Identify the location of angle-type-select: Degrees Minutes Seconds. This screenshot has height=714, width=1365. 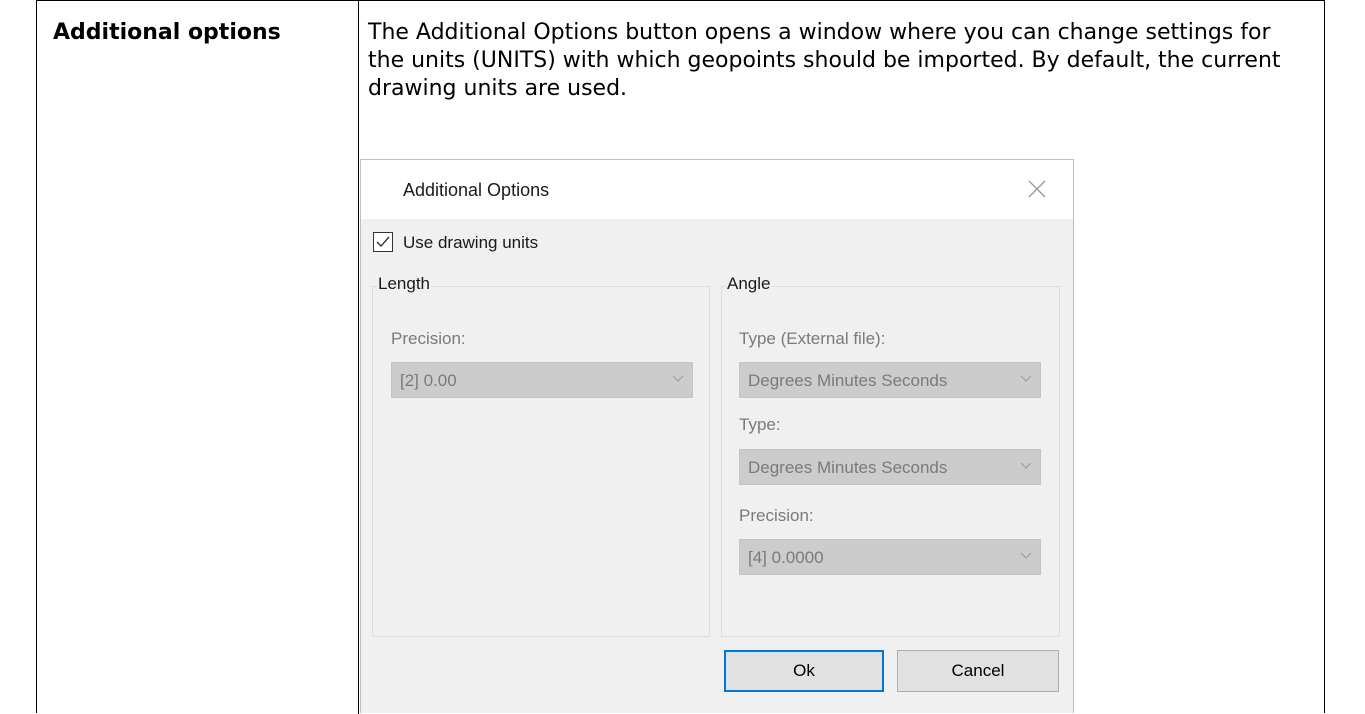
(890, 467).